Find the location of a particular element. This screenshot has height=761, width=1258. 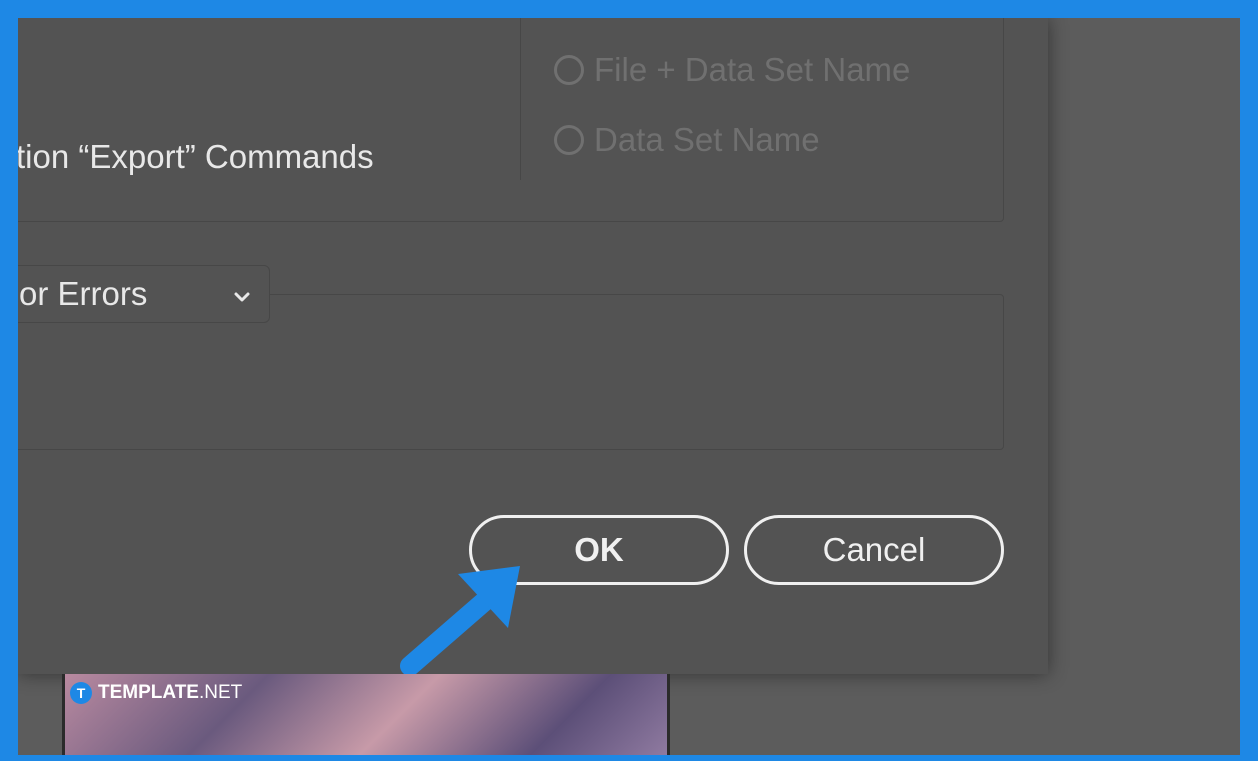

export-commands-label: tion “Export” Commands is located at coordinates (196, 156).